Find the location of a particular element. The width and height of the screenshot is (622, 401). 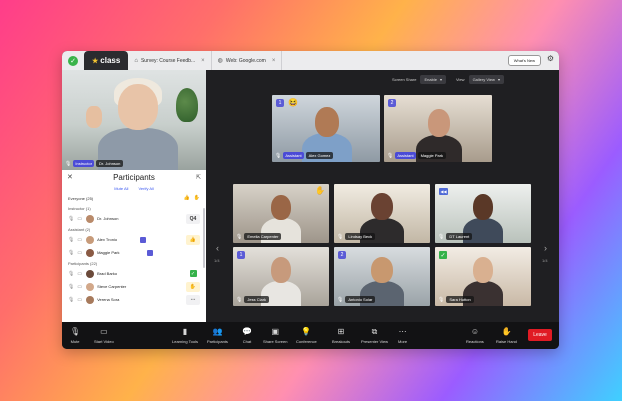

screen-share-select: Enable ▾ is located at coordinates (433, 79).